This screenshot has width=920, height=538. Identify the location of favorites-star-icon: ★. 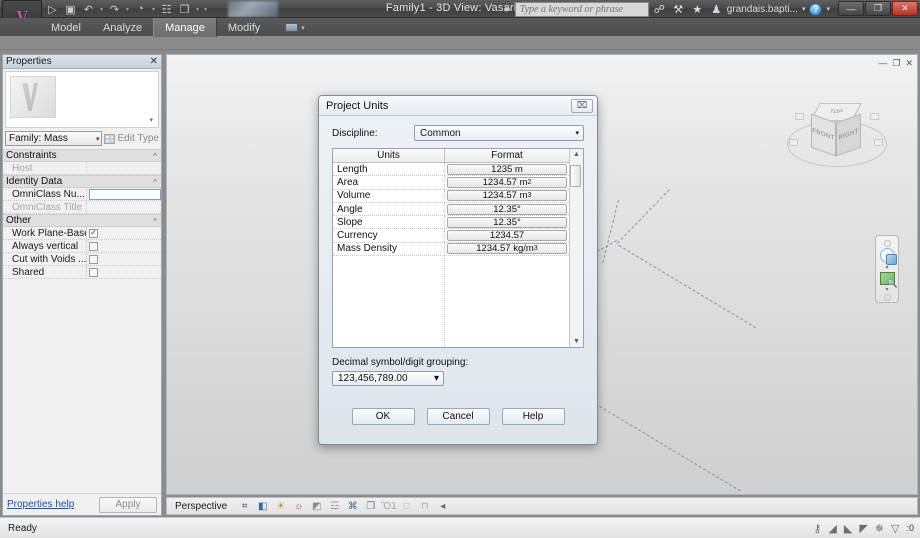
(697, 9).